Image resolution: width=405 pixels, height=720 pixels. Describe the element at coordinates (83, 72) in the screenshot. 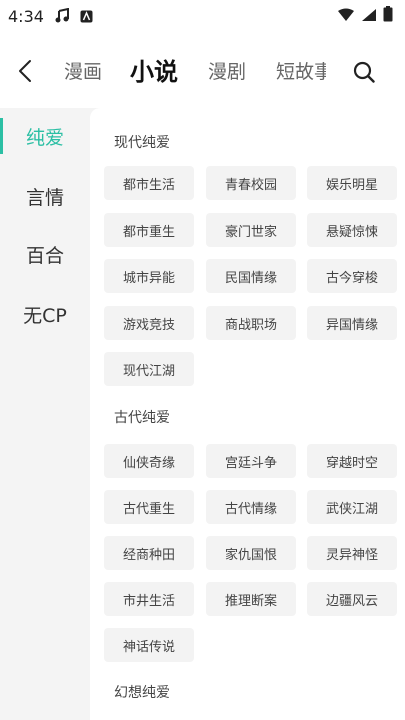

I see `tab-manhua: 漫画` at that location.